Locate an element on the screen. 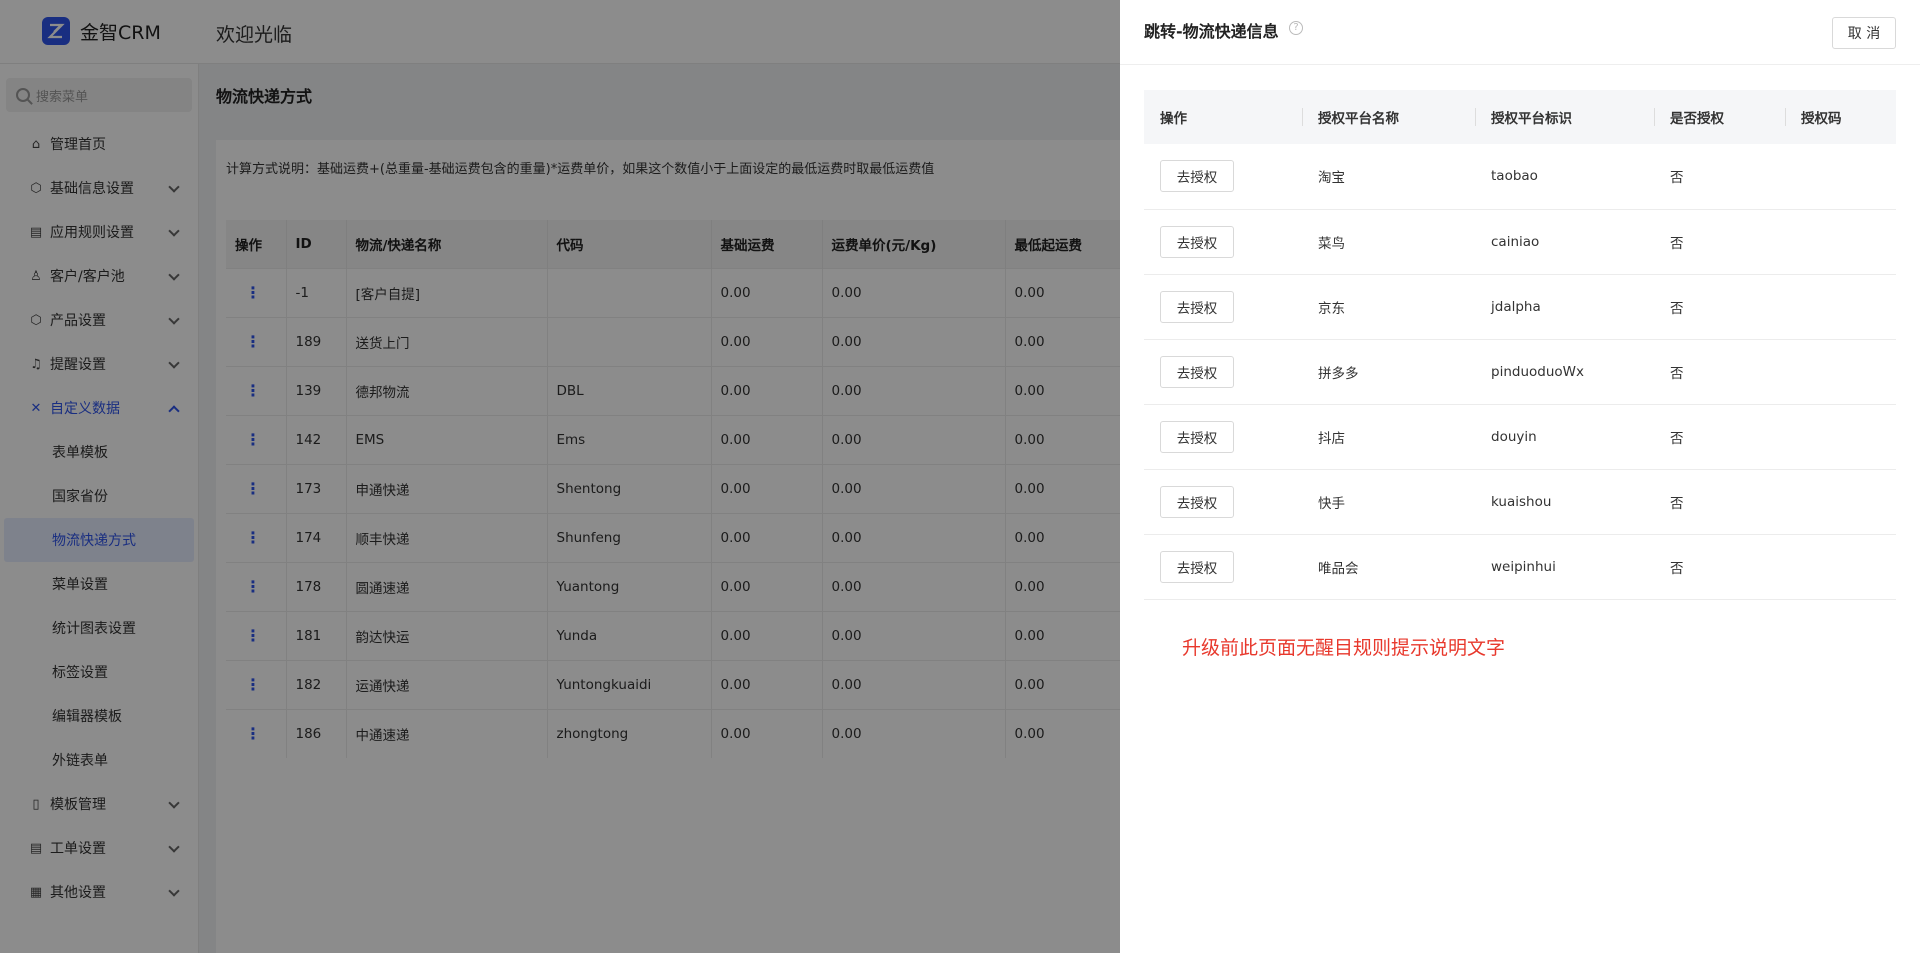 The height and width of the screenshot is (953, 1920). table-row: 去授权 淘宝 taobao 否 is located at coordinates (1520, 177).